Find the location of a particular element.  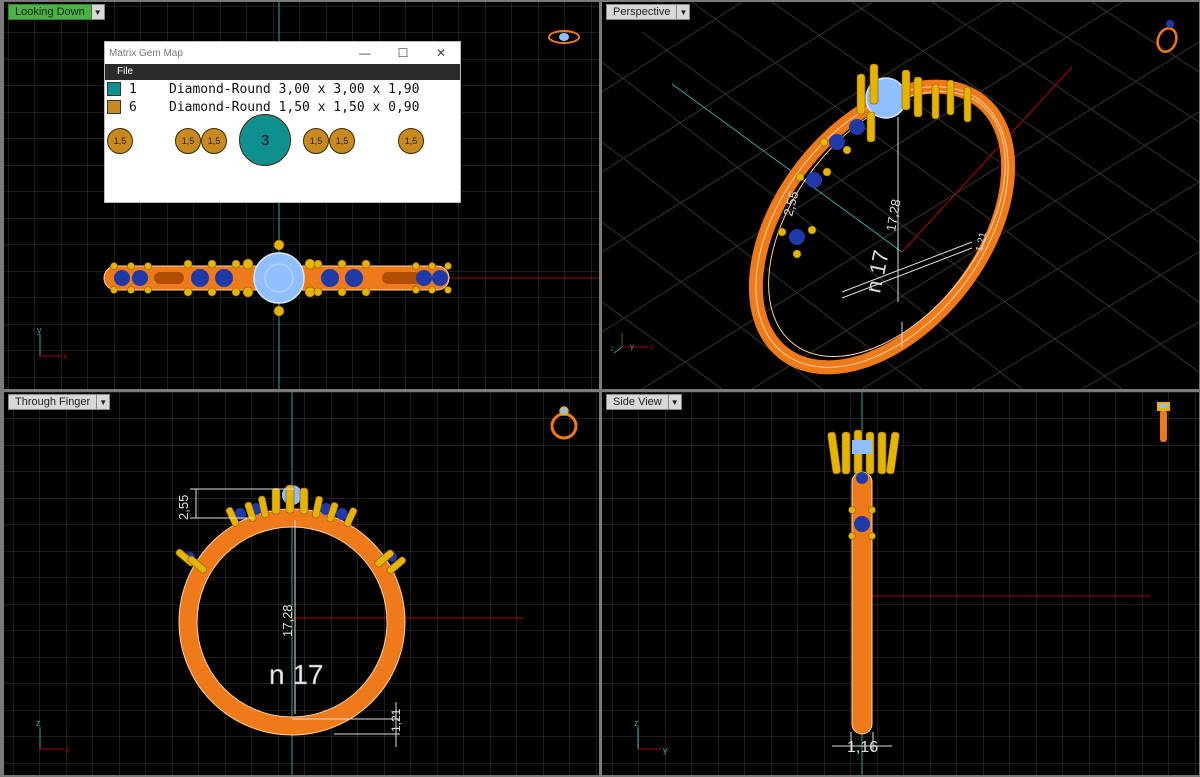

gem-row: 1 Diamond-Round 3,00 x 3,00 x 1,90 is located at coordinates (282, 89).